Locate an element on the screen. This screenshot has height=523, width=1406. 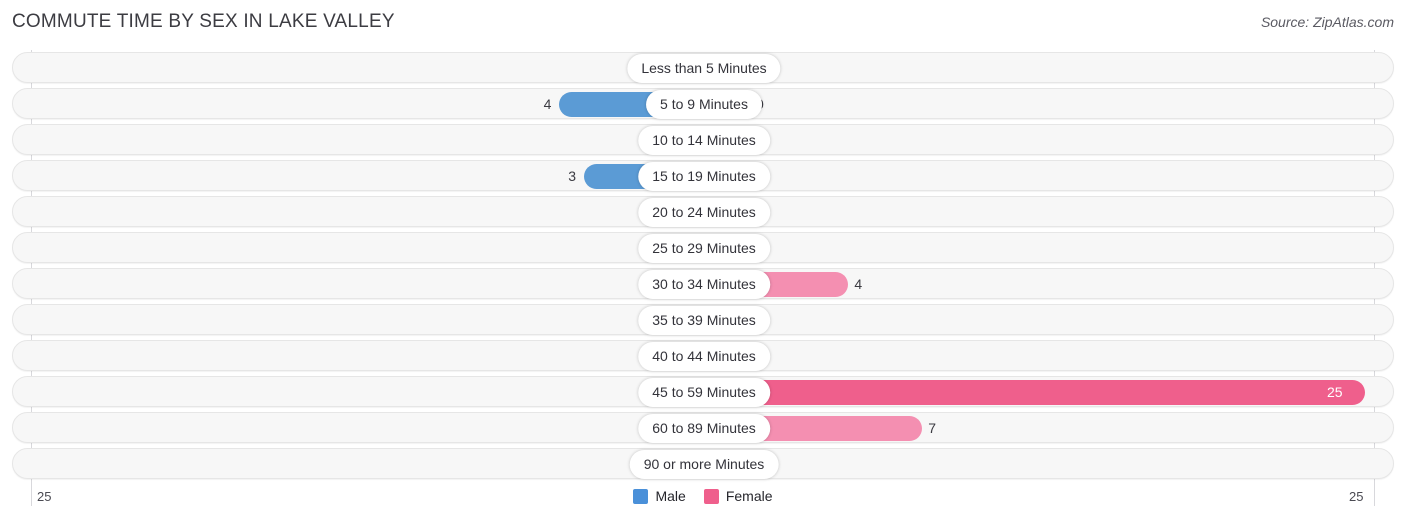
category-label: 5 to 9 Minutes is located at coordinates (704, 104).